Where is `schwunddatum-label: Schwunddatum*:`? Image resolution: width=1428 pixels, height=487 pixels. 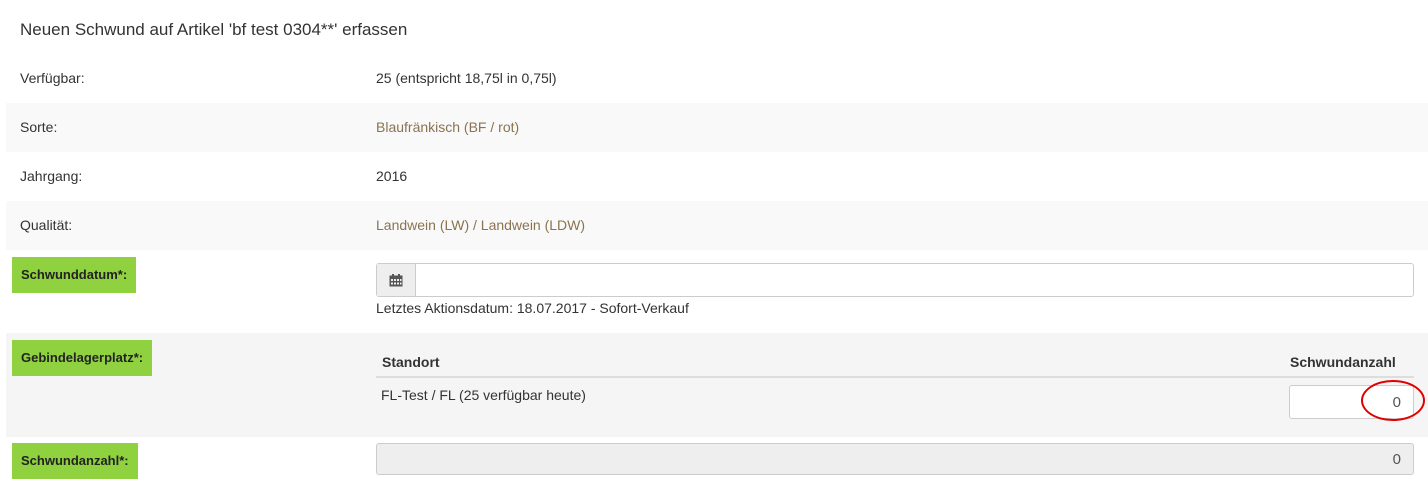
schwunddatum-label: Schwunddatum*: is located at coordinates (74, 275).